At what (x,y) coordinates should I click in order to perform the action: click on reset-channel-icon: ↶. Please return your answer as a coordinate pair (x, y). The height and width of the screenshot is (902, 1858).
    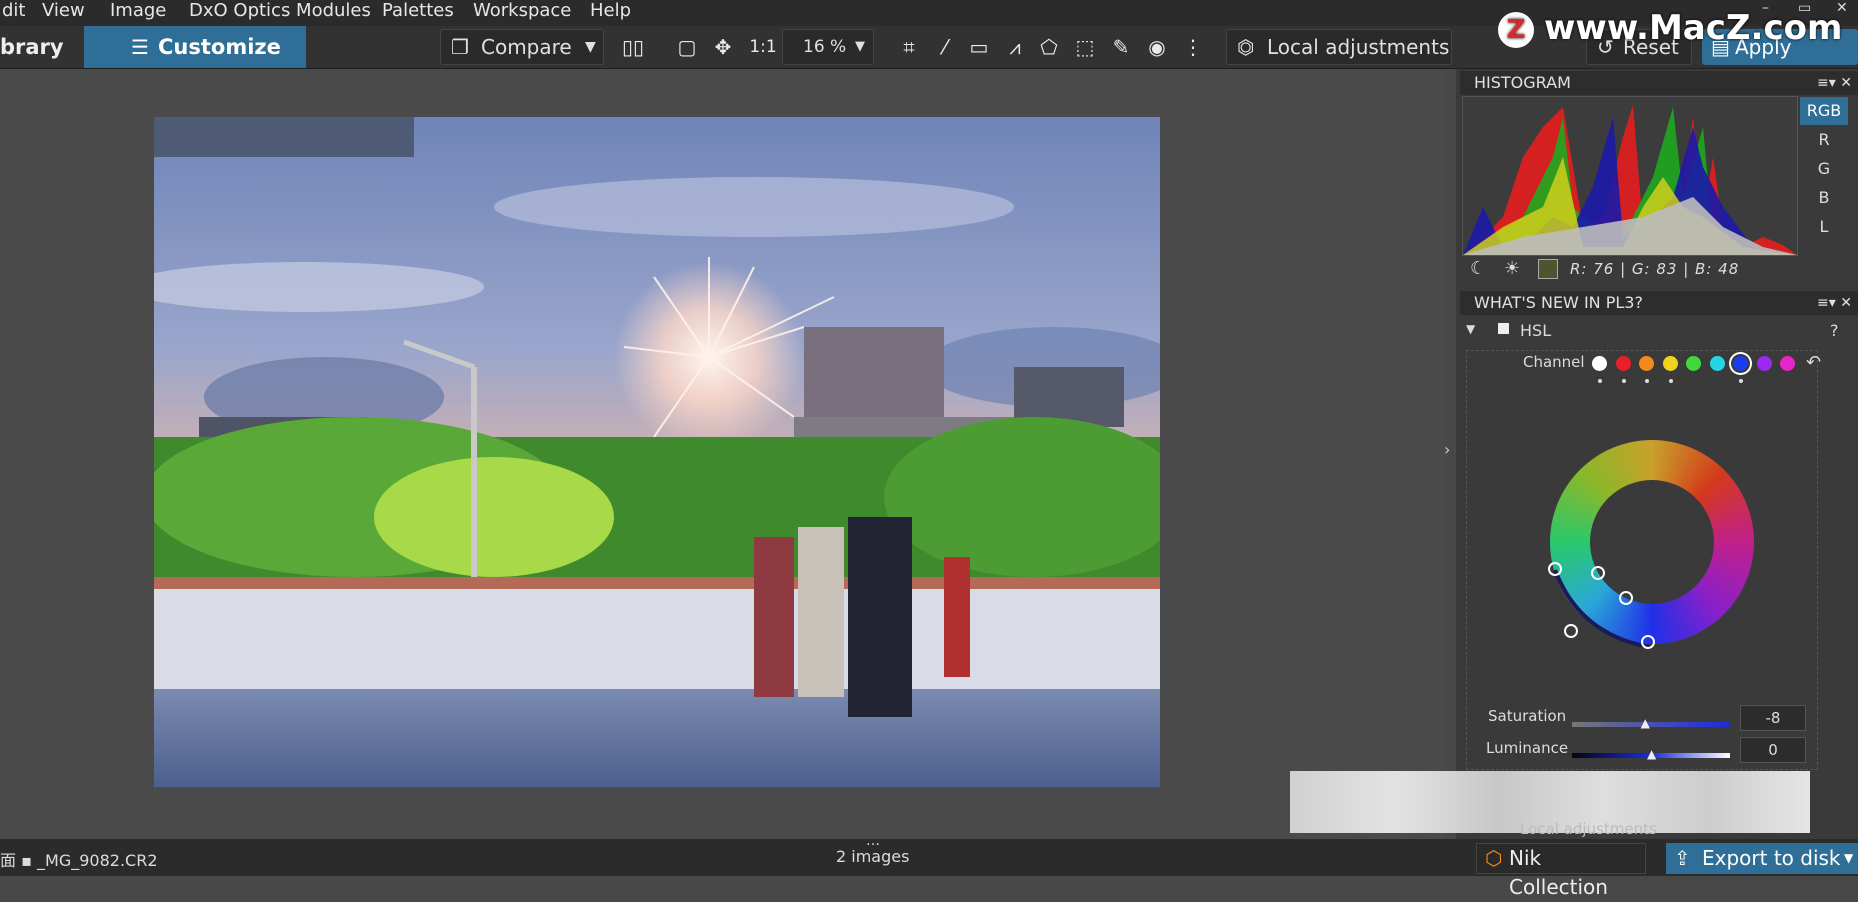
    Looking at the image, I should click on (1813, 362).